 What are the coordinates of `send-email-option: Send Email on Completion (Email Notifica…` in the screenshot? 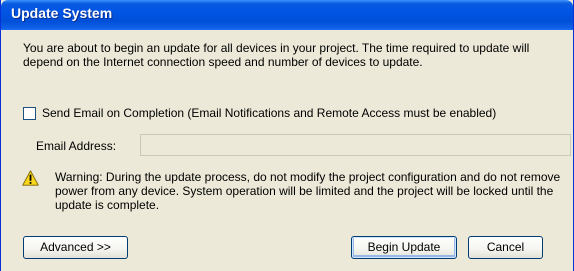 It's located at (259, 113).